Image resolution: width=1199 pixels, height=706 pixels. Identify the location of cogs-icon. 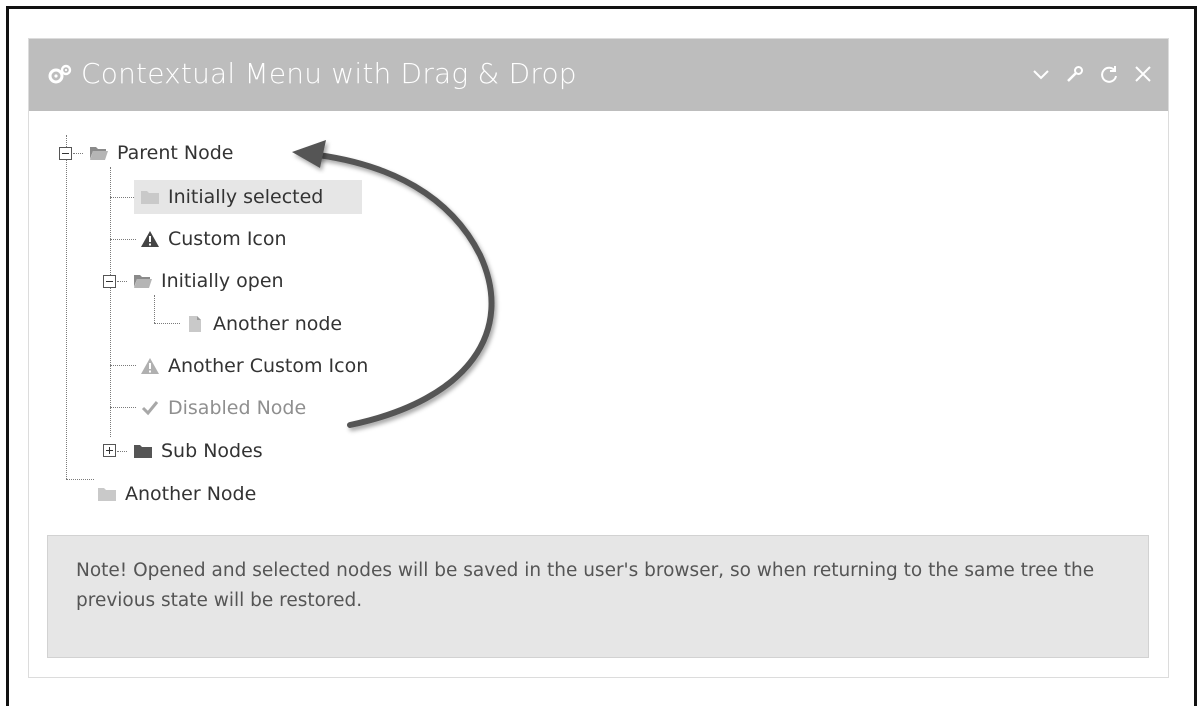
(60, 74).